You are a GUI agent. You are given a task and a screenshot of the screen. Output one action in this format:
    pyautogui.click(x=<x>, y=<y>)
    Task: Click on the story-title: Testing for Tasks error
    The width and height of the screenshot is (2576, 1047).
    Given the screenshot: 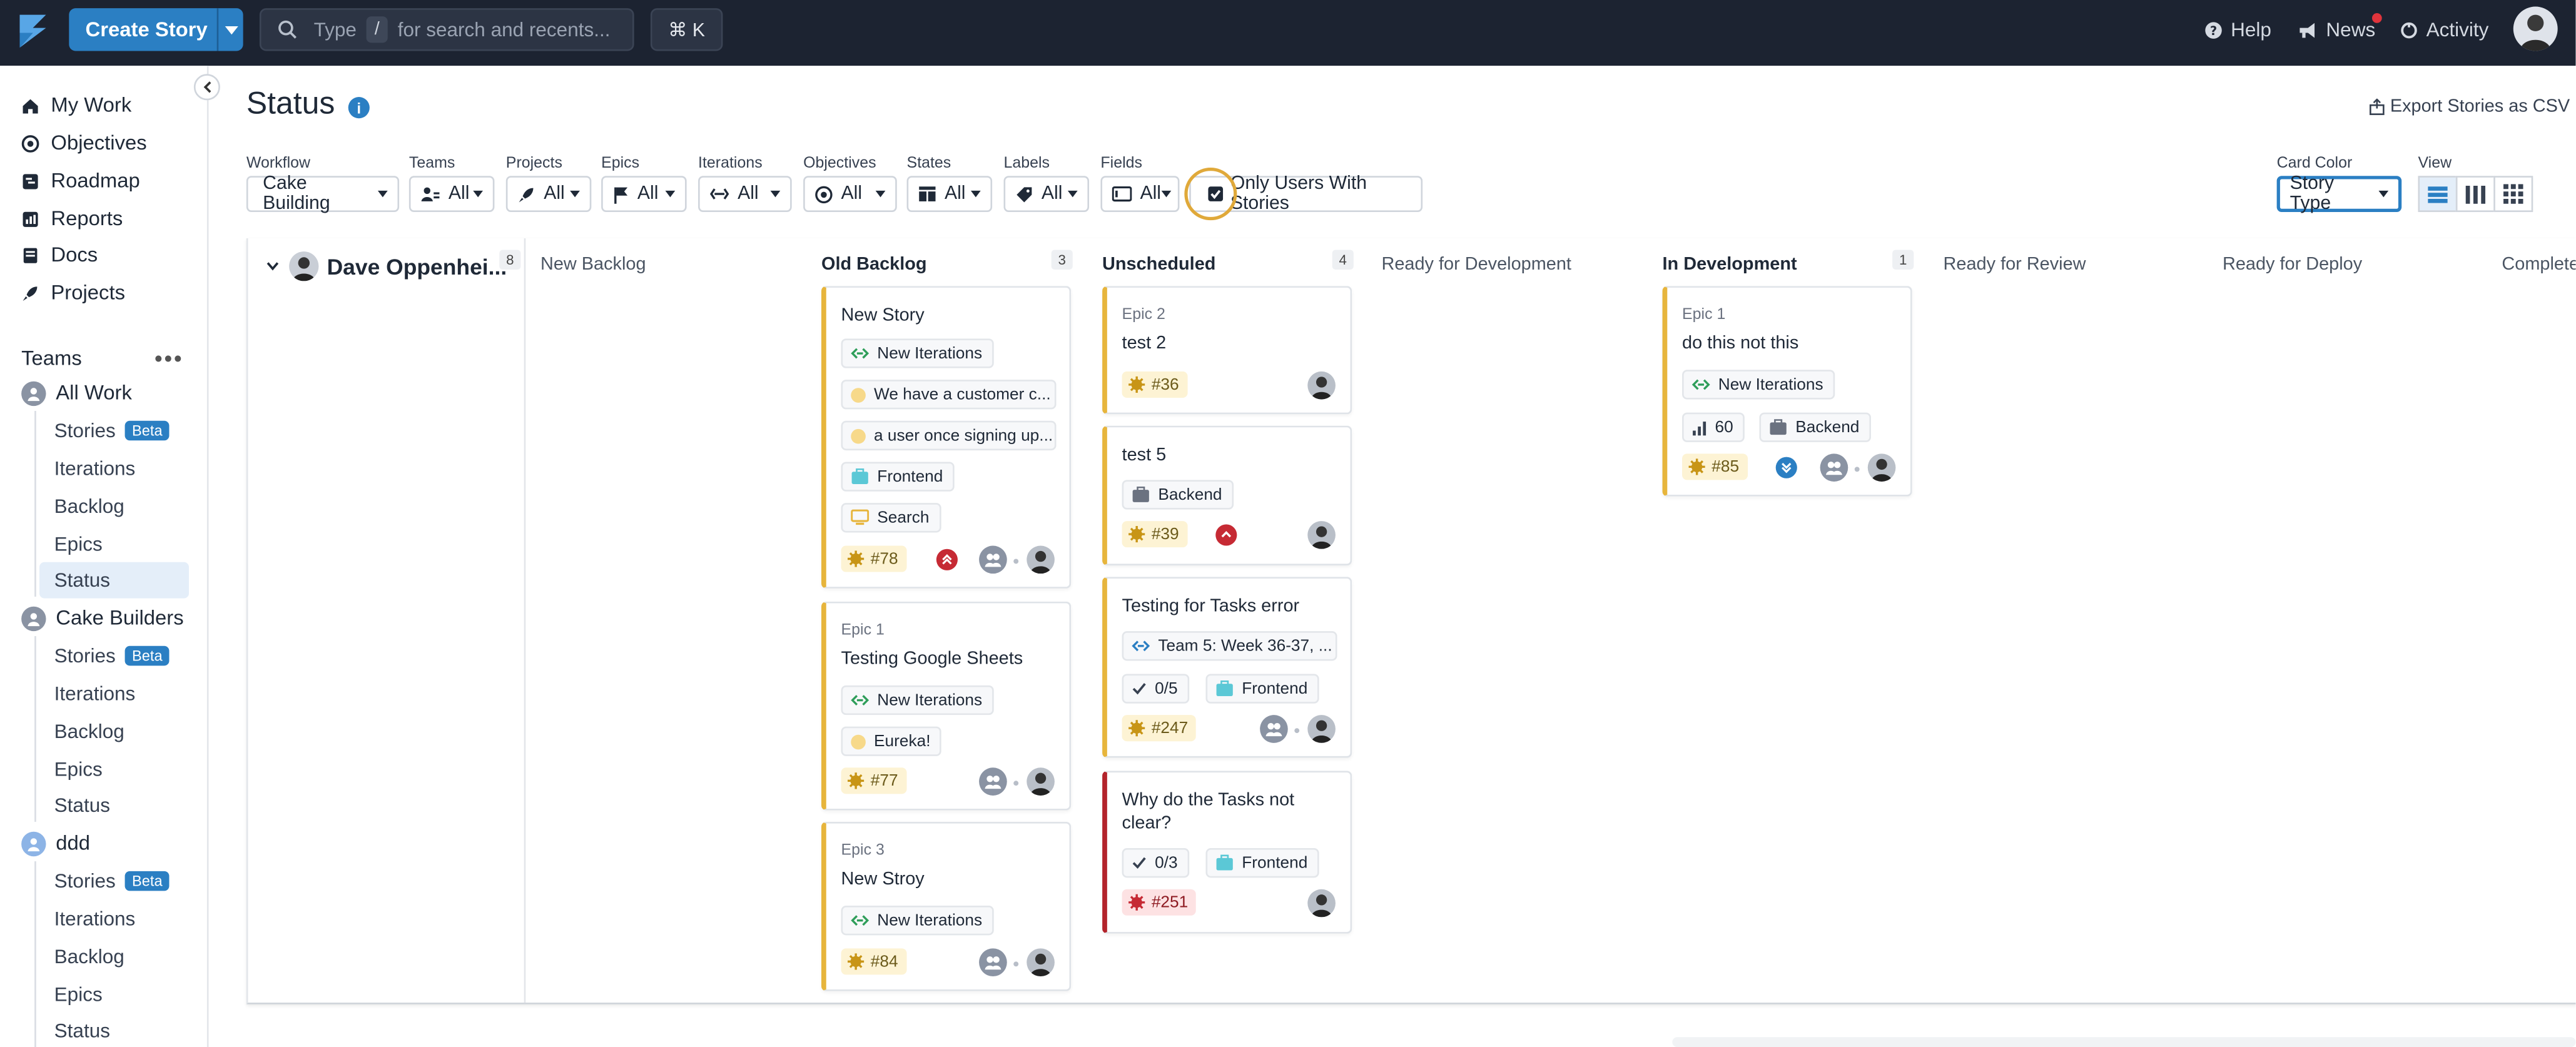 What is the action you would take?
    pyautogui.click(x=1211, y=606)
    